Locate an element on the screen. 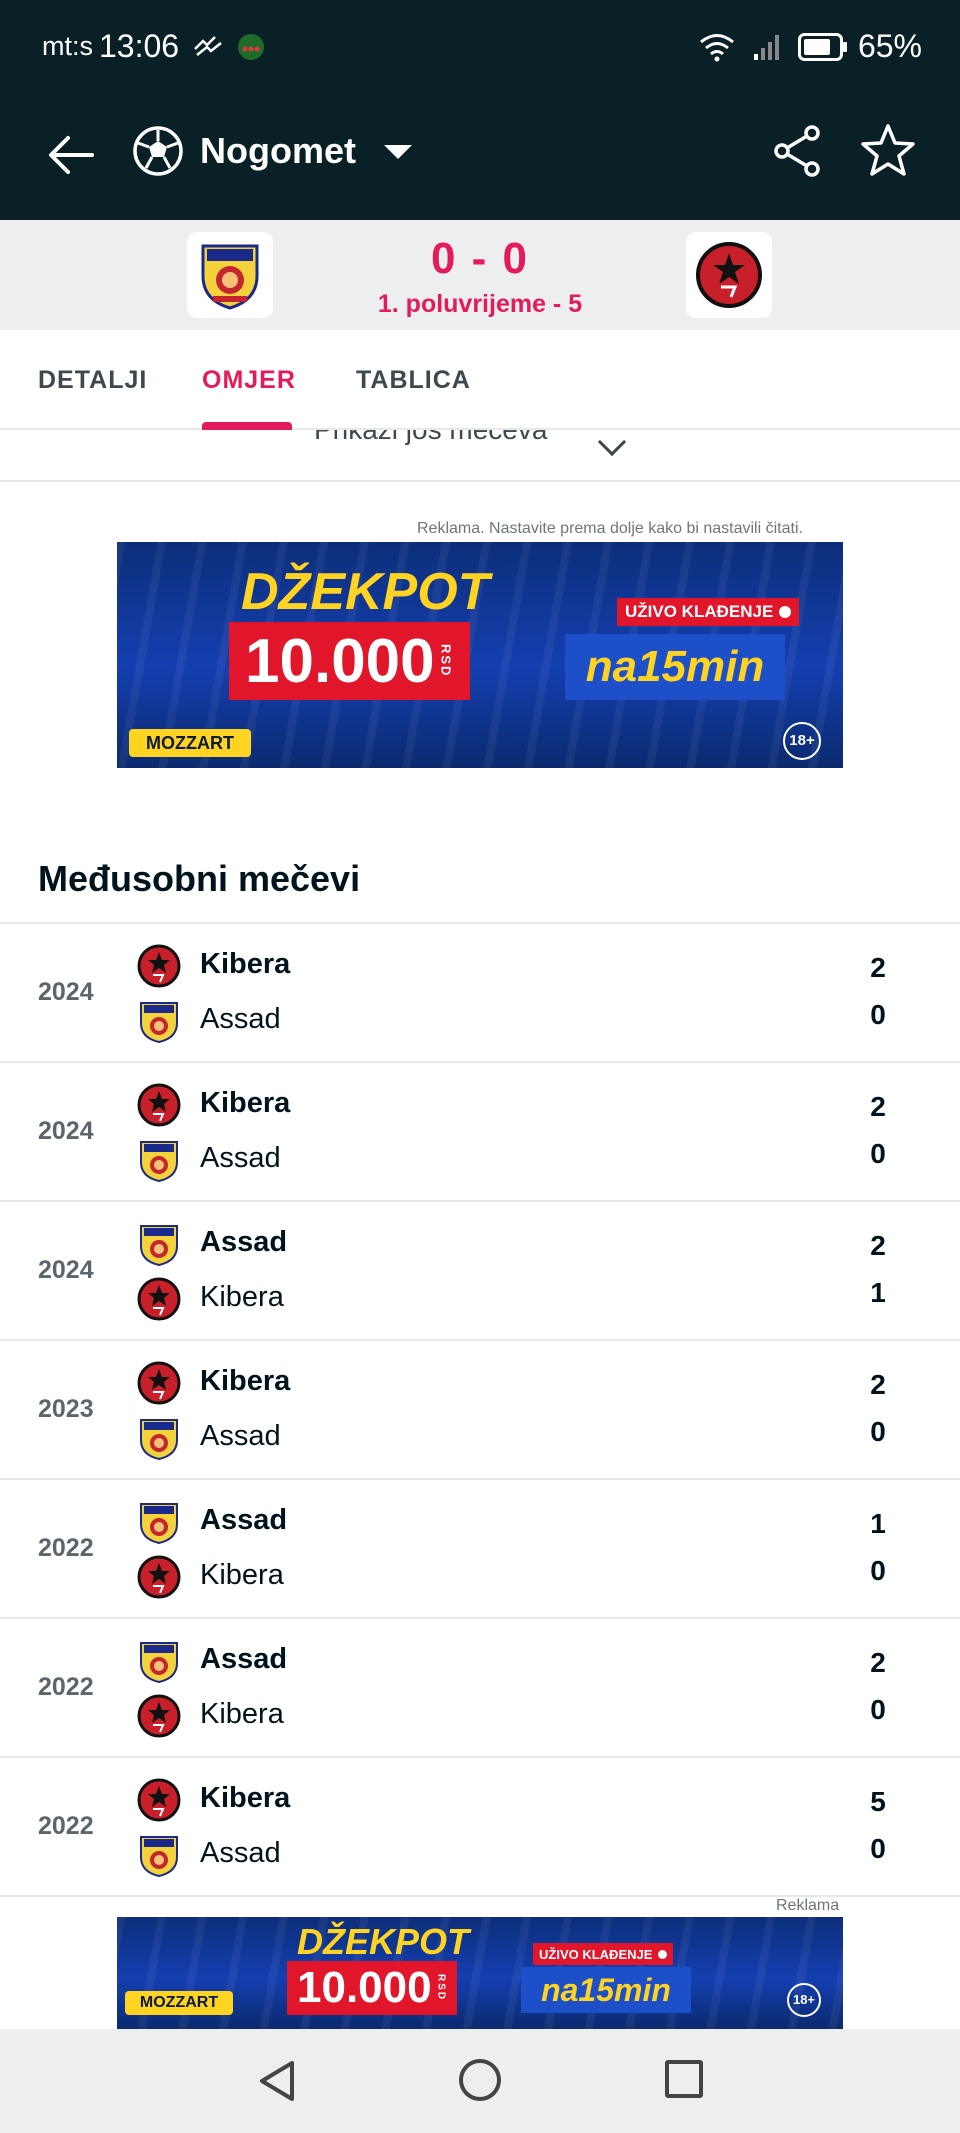  status-bar-right: 65% is located at coordinates (810, 46).